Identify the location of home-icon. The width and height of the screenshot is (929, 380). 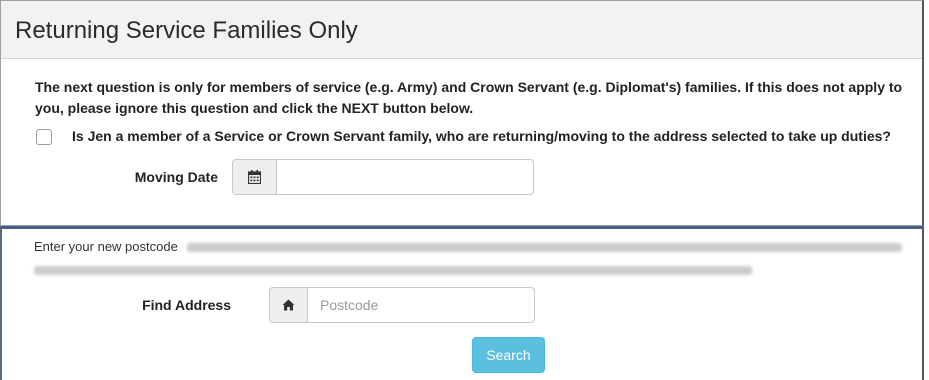
(288, 305).